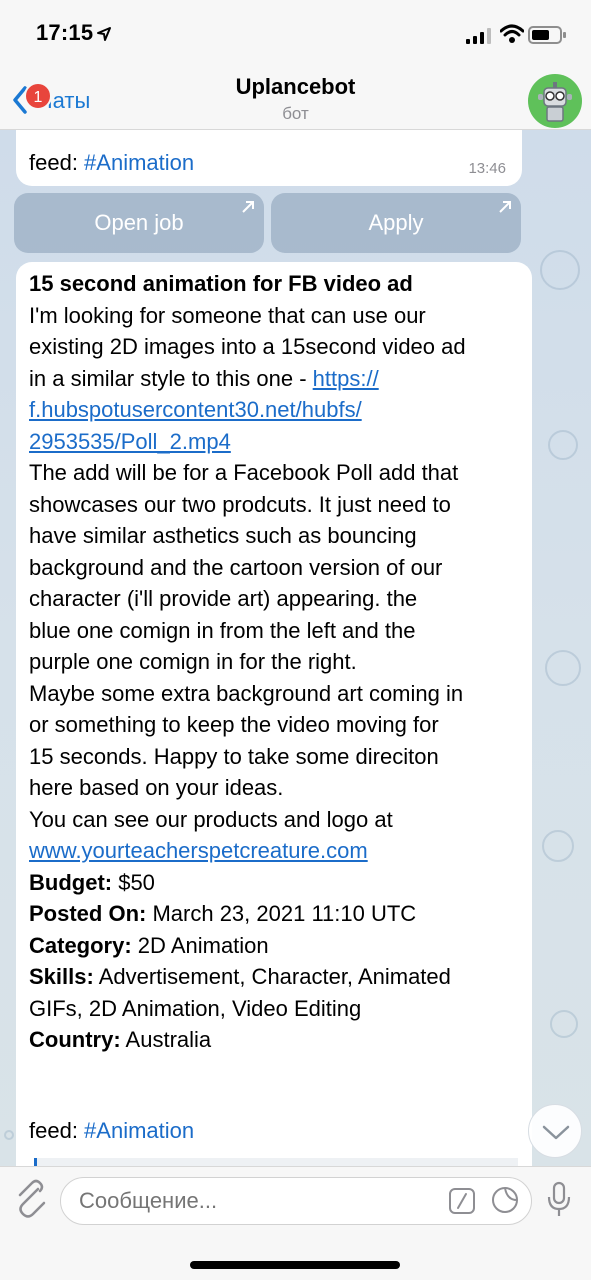  Describe the element at coordinates (31, 1200) in the screenshot. I see `paperclip-icon` at that location.